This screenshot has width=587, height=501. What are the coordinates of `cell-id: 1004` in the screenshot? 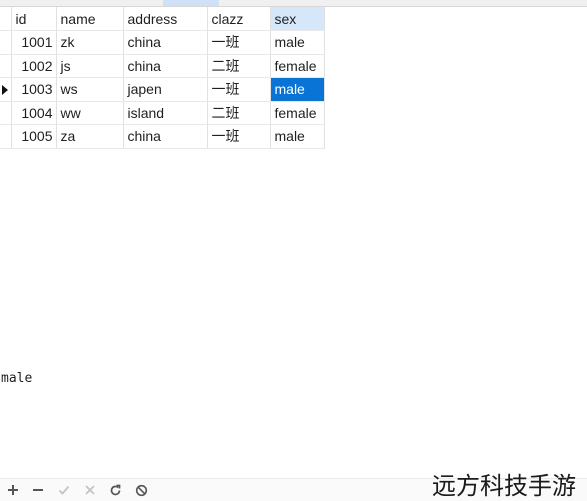 It's located at (34, 113).